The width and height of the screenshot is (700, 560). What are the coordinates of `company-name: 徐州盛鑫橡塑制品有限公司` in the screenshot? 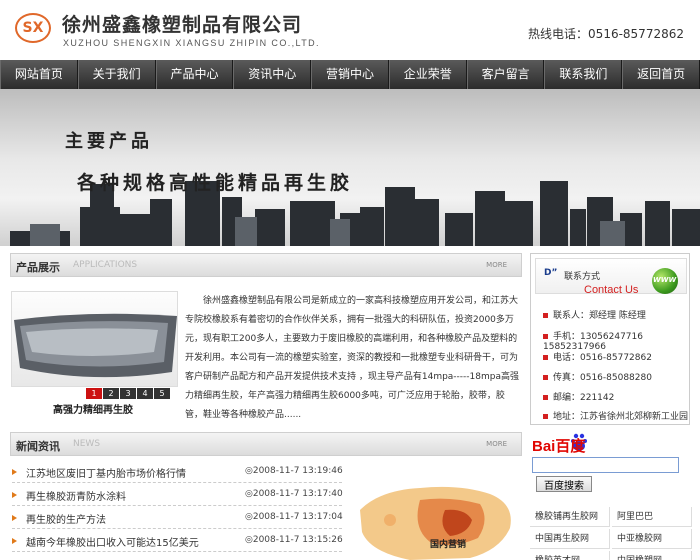 It's located at (182, 25).